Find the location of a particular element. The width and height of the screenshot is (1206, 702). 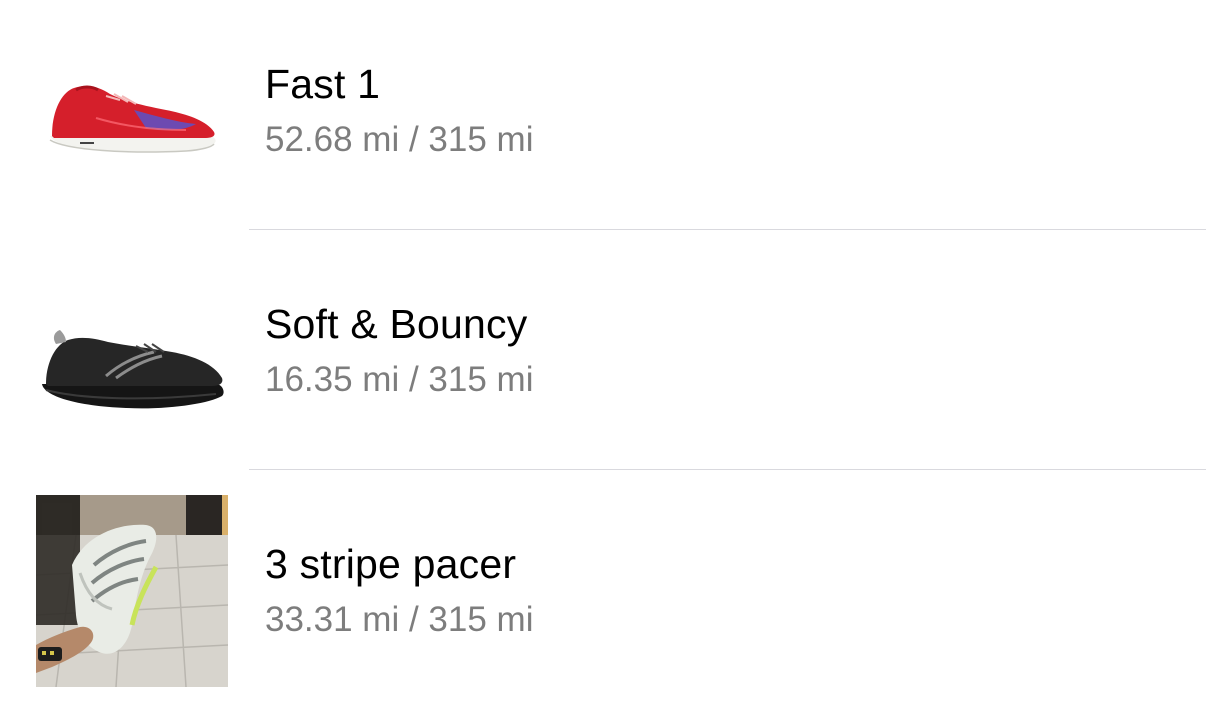

black-running-shoe-image is located at coordinates (132, 376).